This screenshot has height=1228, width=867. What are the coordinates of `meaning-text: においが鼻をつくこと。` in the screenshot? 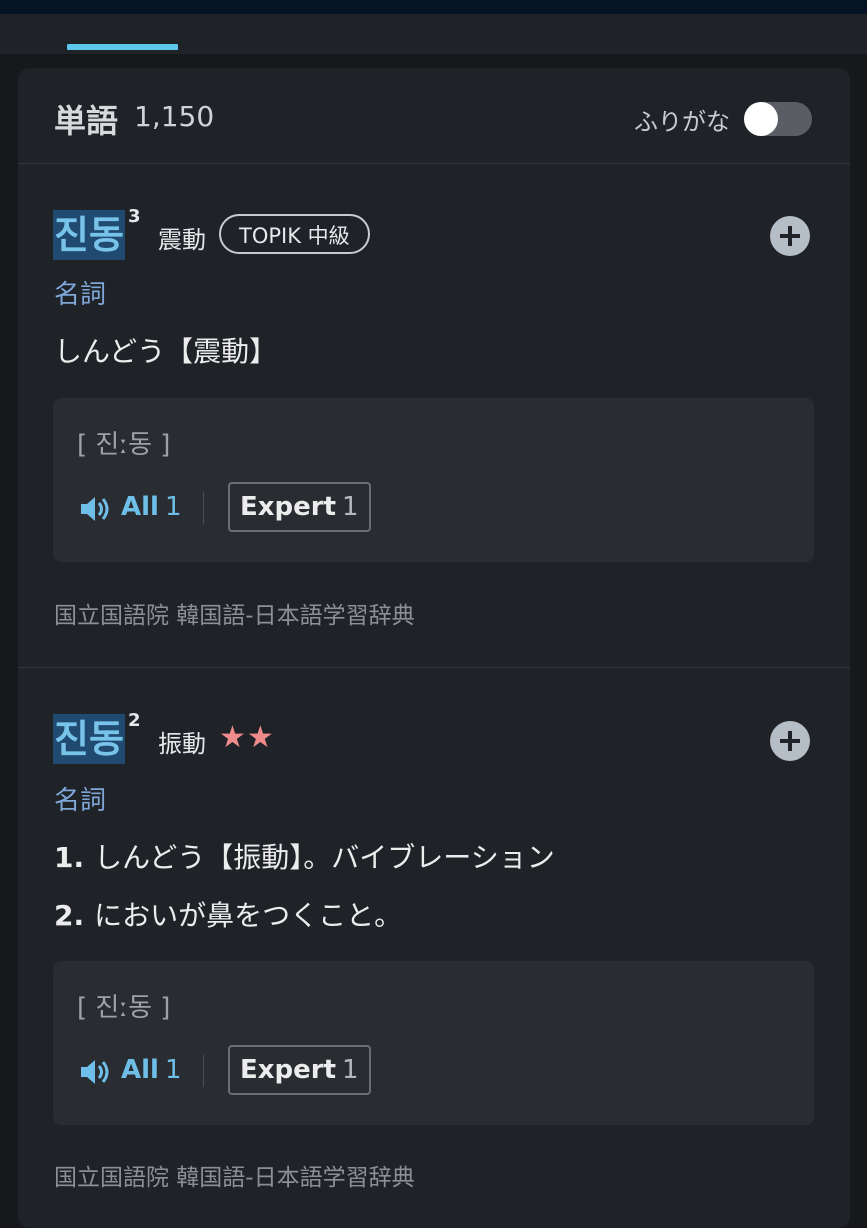 It's located at (248, 915).